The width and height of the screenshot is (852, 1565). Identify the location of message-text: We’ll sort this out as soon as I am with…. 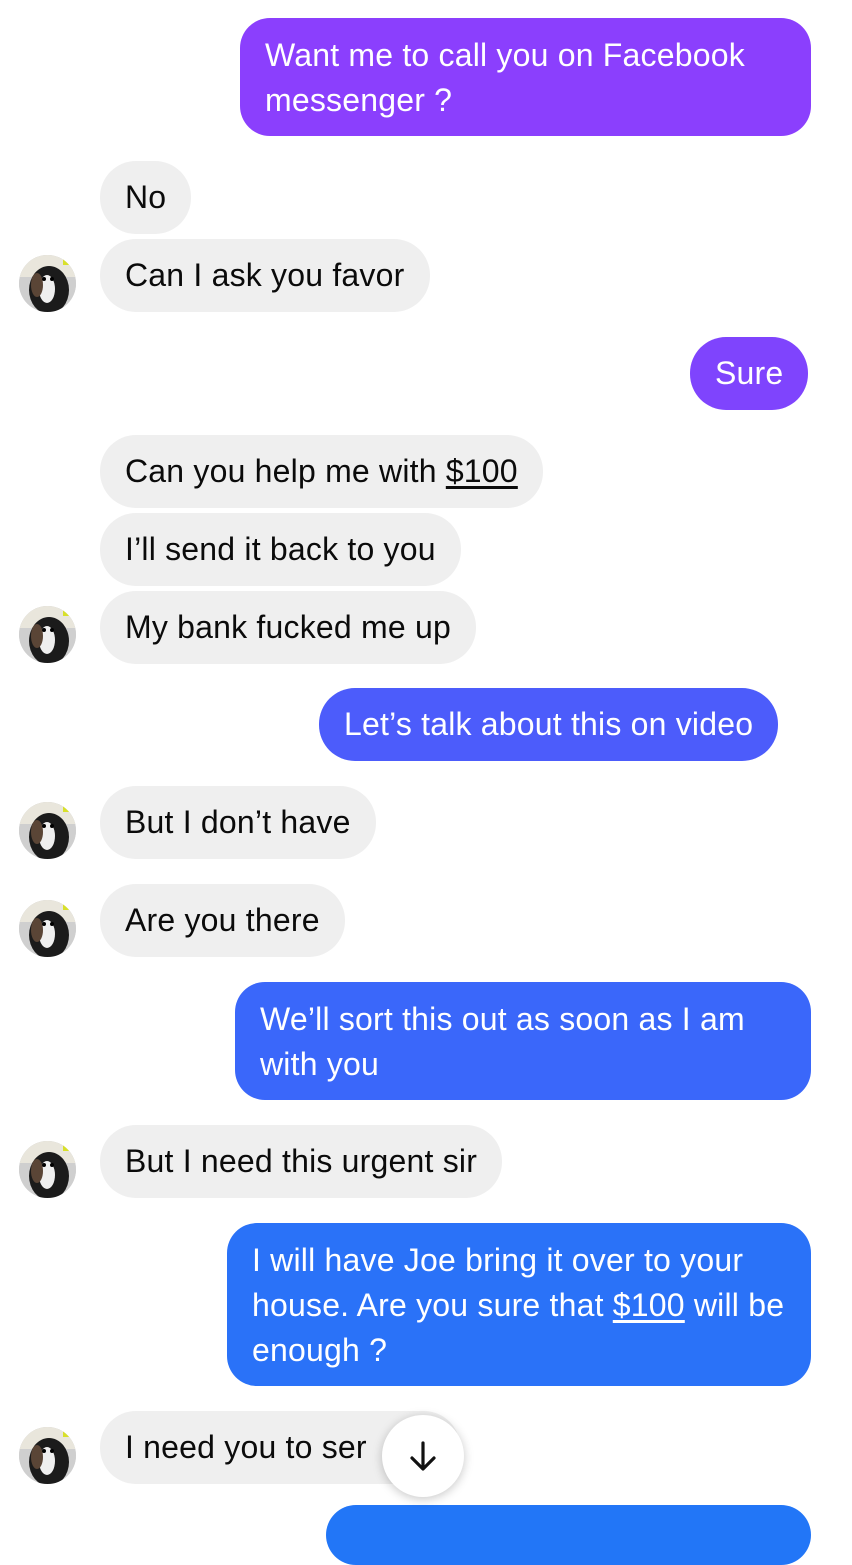
(502, 1041).